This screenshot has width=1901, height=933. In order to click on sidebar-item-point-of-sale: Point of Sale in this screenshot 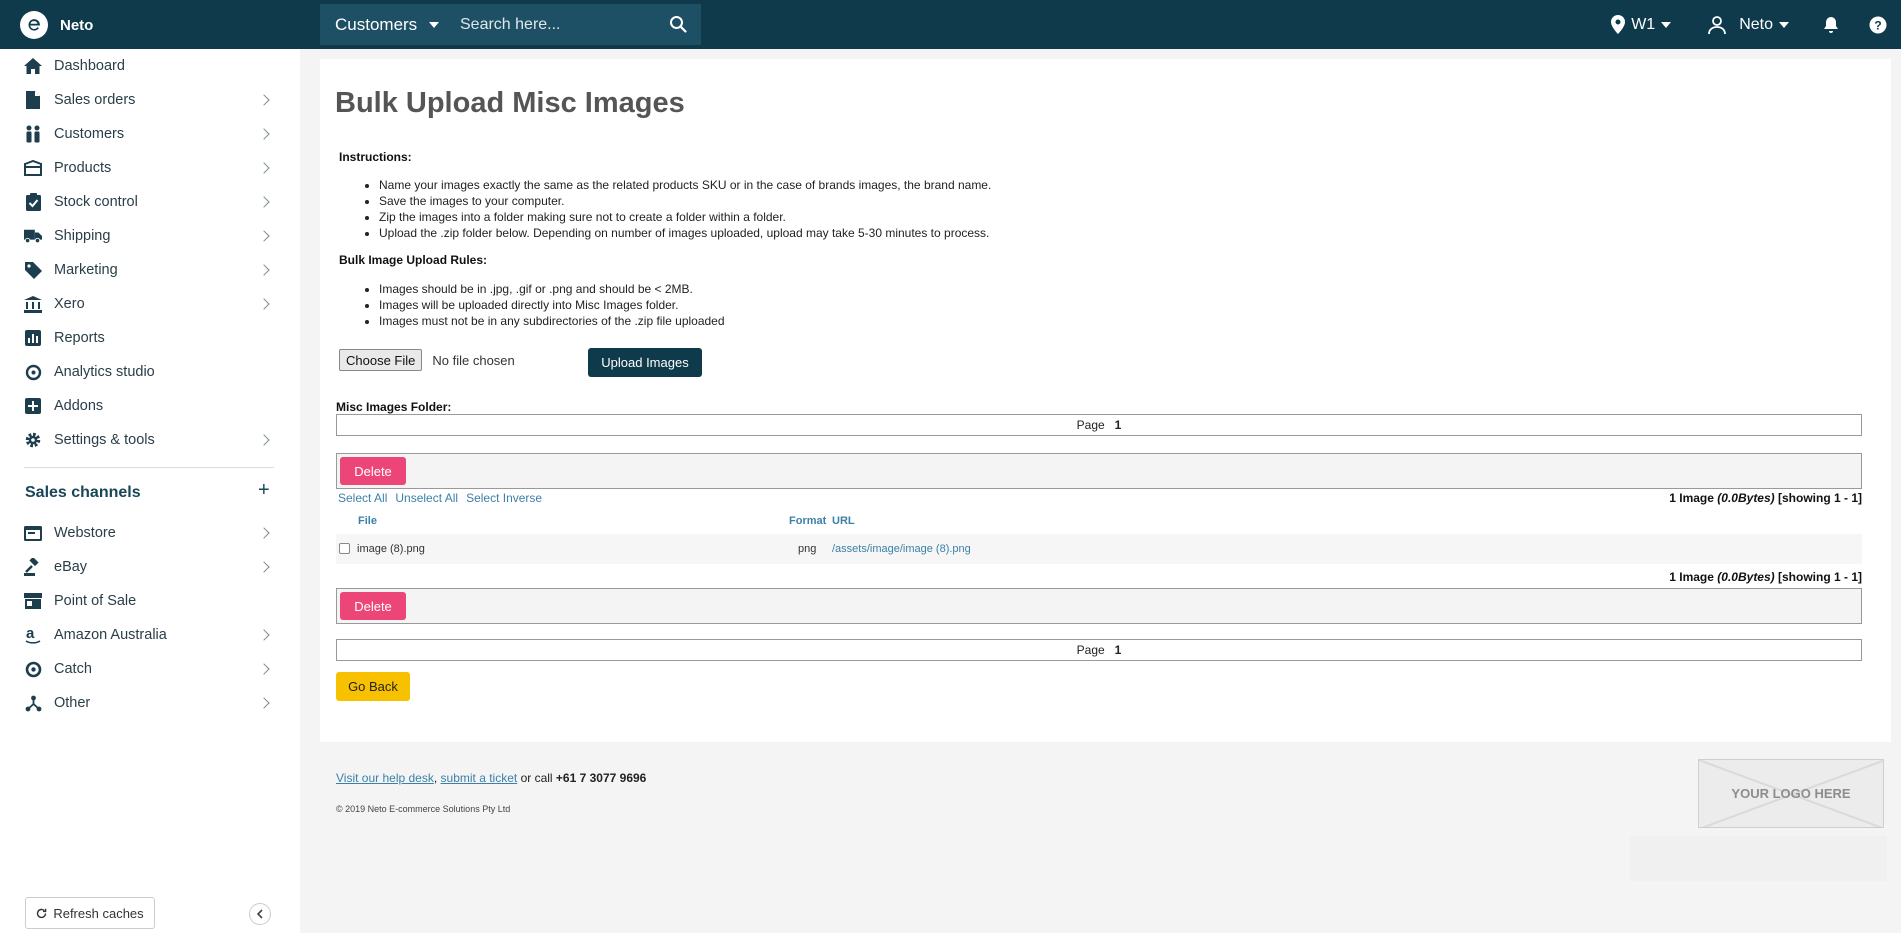, I will do `click(150, 601)`.